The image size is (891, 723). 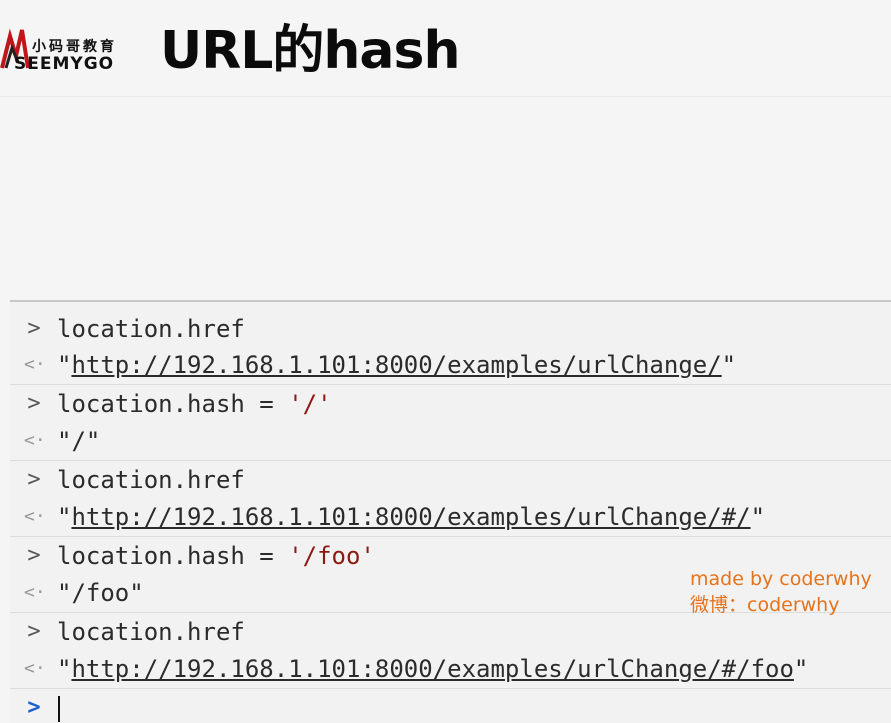 I want to click on console-code: location.hash = '/', so click(x=194, y=404).